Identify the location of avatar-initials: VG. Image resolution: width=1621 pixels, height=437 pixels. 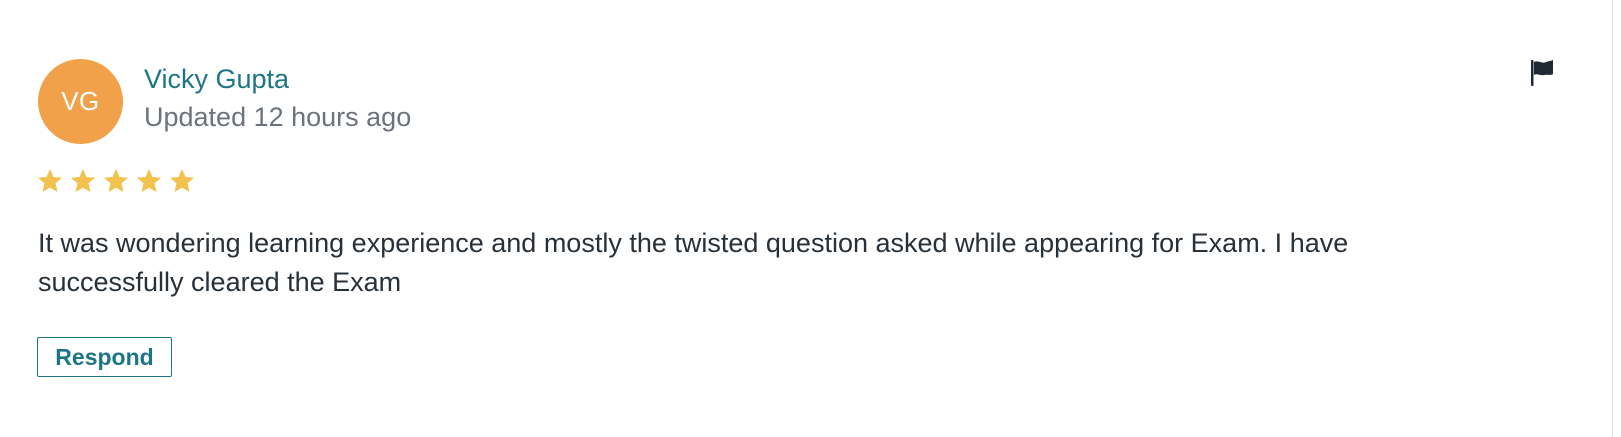
(80, 101).